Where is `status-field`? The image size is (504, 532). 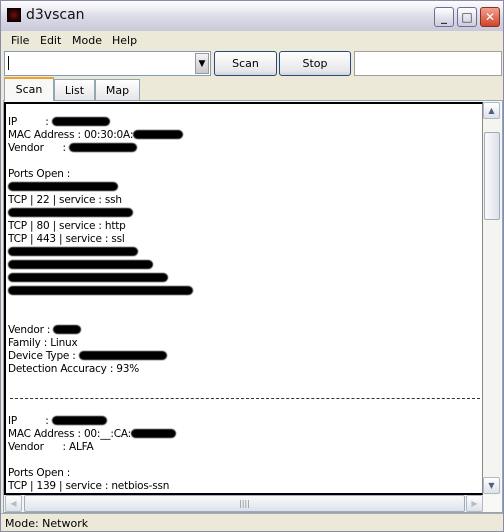
status-field is located at coordinates (428, 63).